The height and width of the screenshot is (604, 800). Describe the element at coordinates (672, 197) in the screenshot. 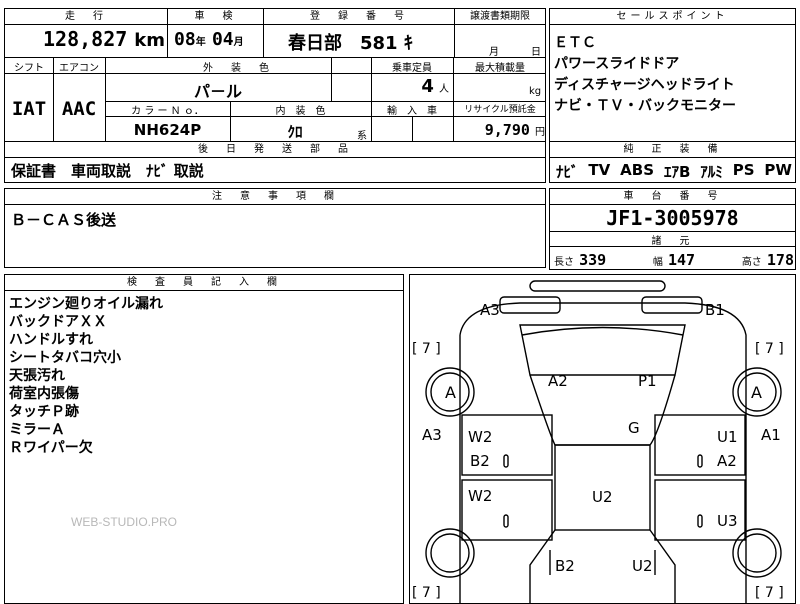

I see `chassis-header: 車 台 番 号` at that location.